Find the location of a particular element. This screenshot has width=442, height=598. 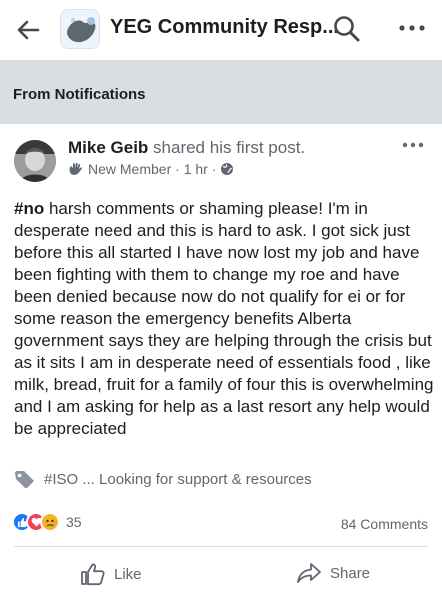

tag-icon is located at coordinates (24, 479).